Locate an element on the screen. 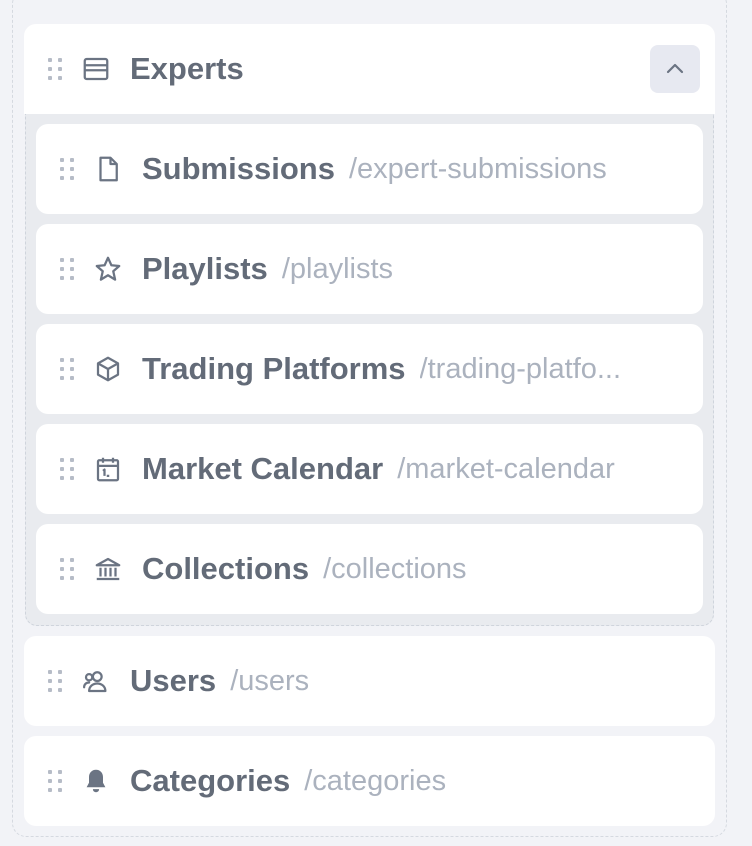 The width and height of the screenshot is (752, 846). panel-icon is located at coordinates (96, 69).